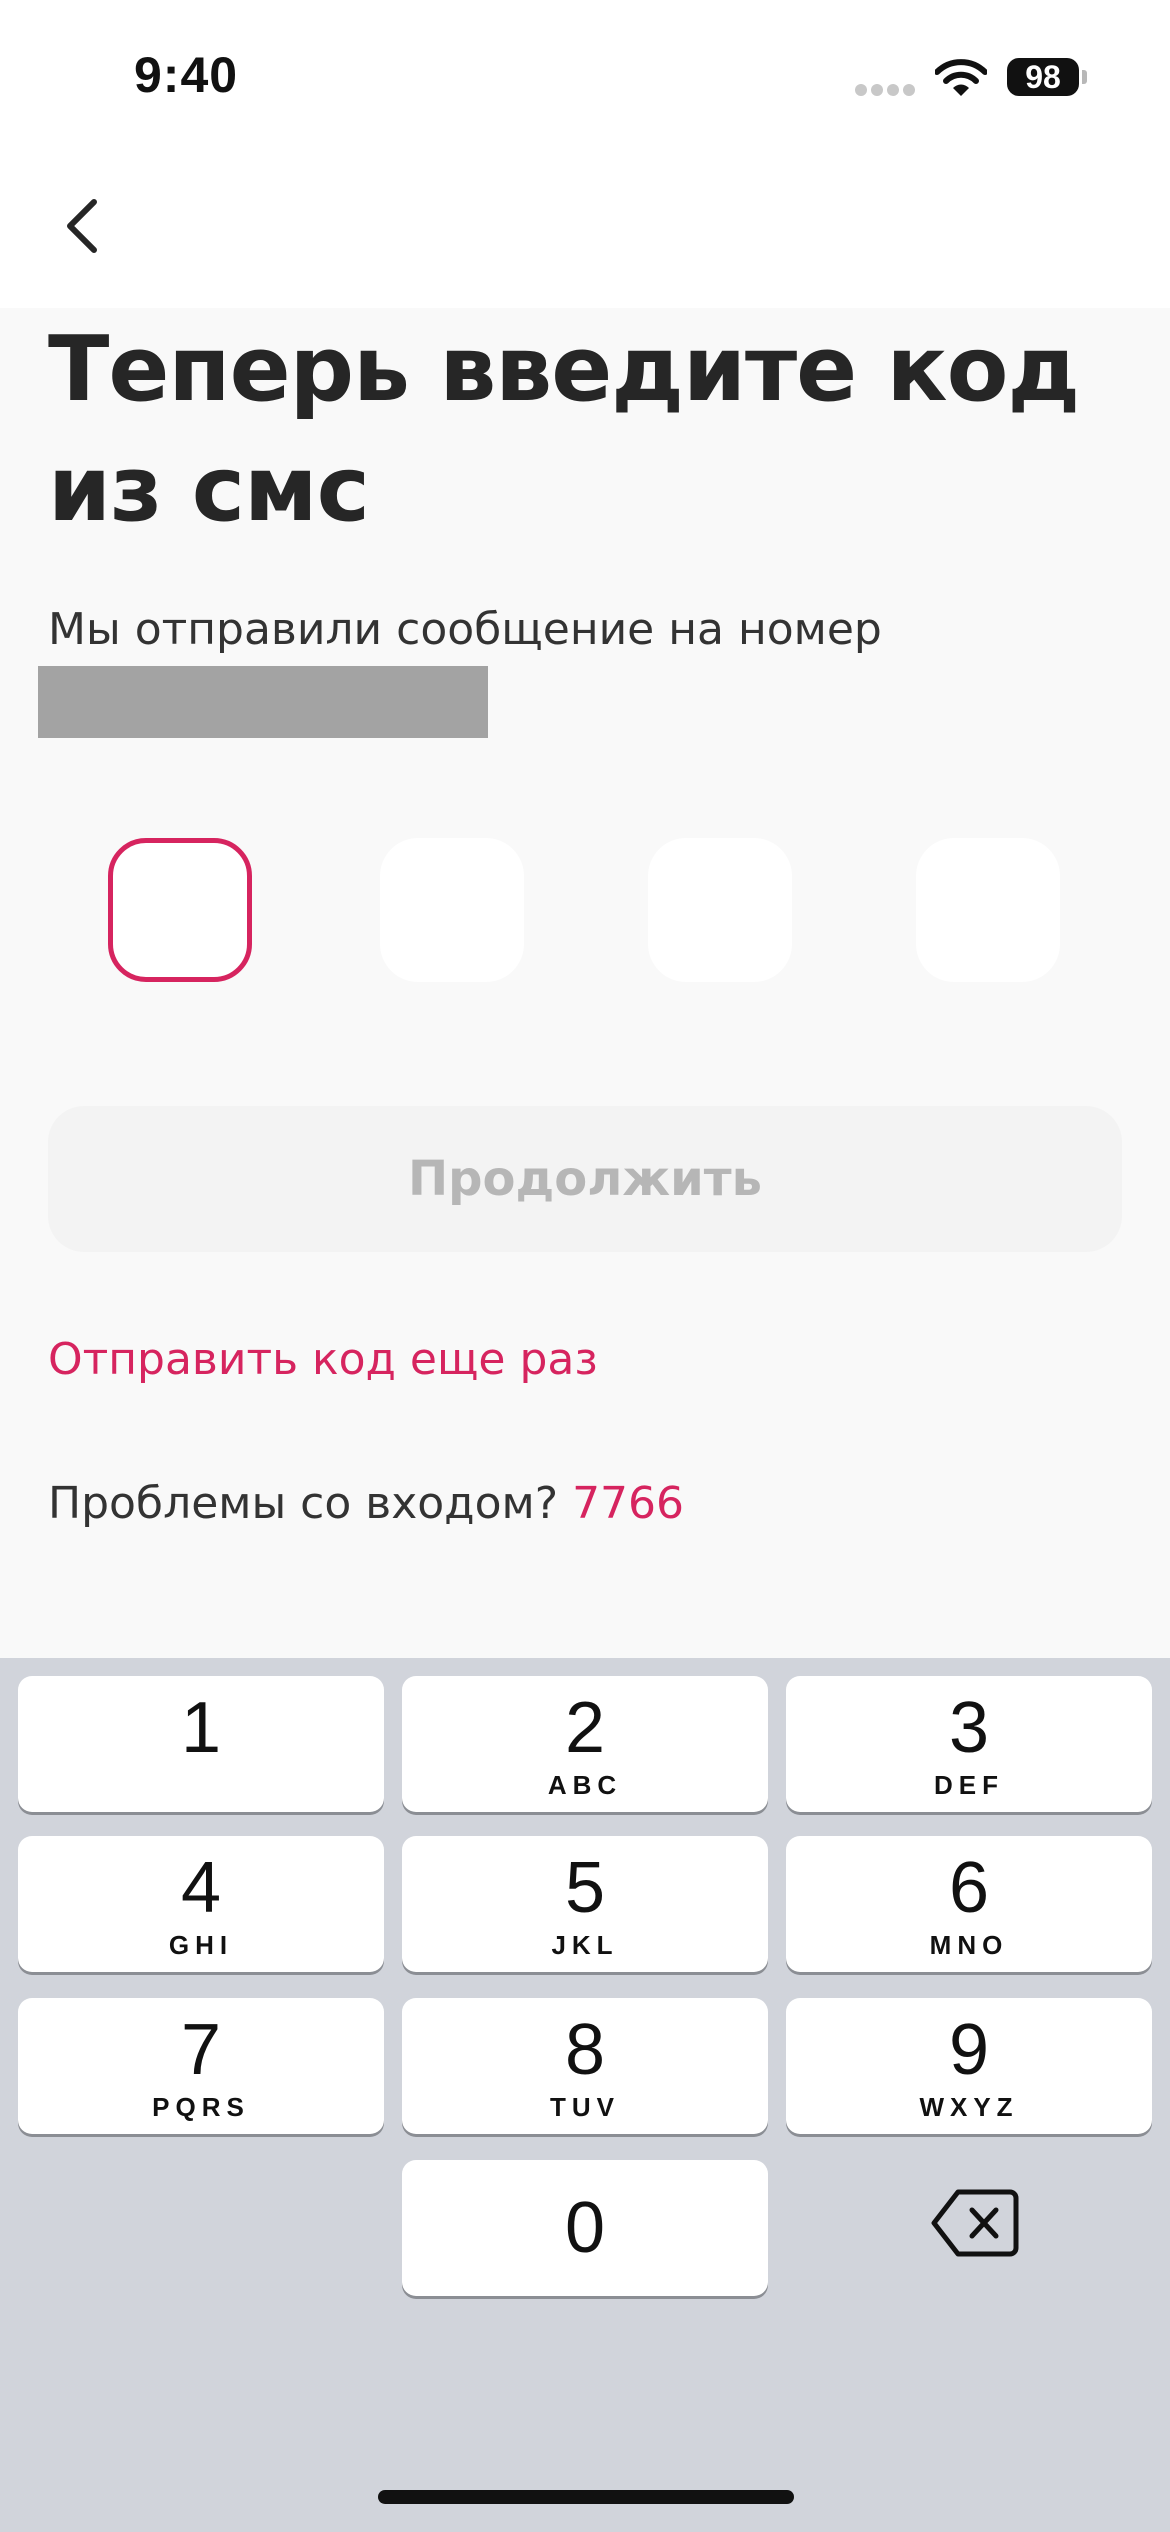 The image size is (1170, 2532). What do you see at coordinates (969, 1785) in the screenshot?
I see `key-letters: DEF` at bounding box center [969, 1785].